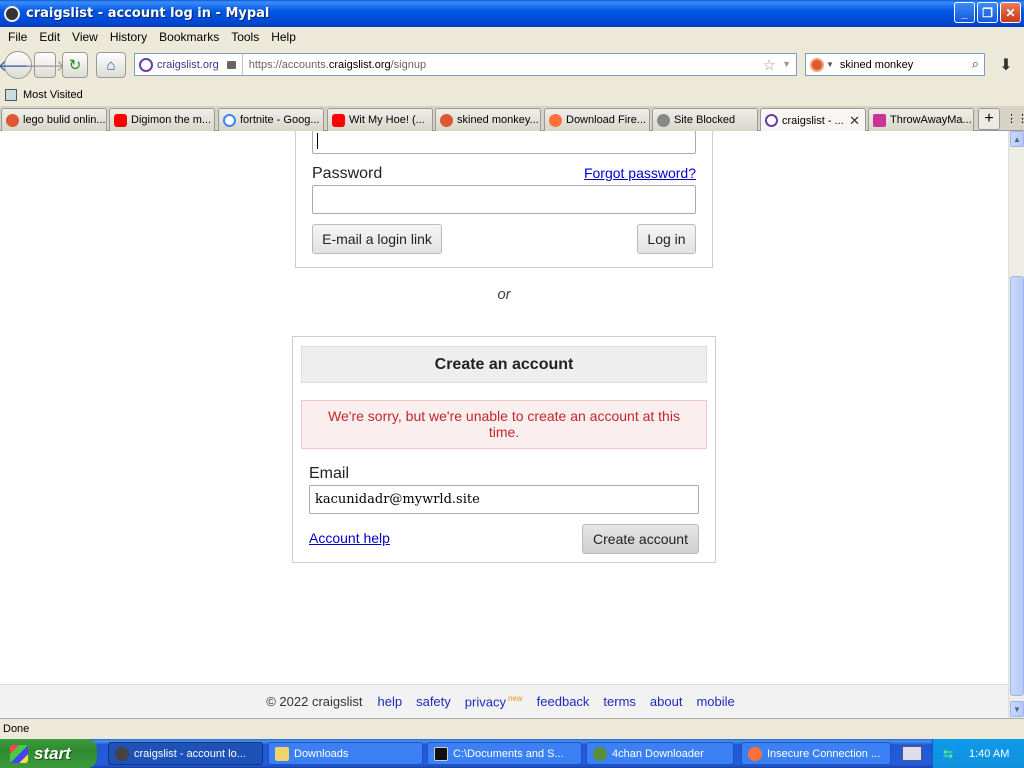 The image size is (1024, 768). I want to click on menu-history: History, so click(128, 37).